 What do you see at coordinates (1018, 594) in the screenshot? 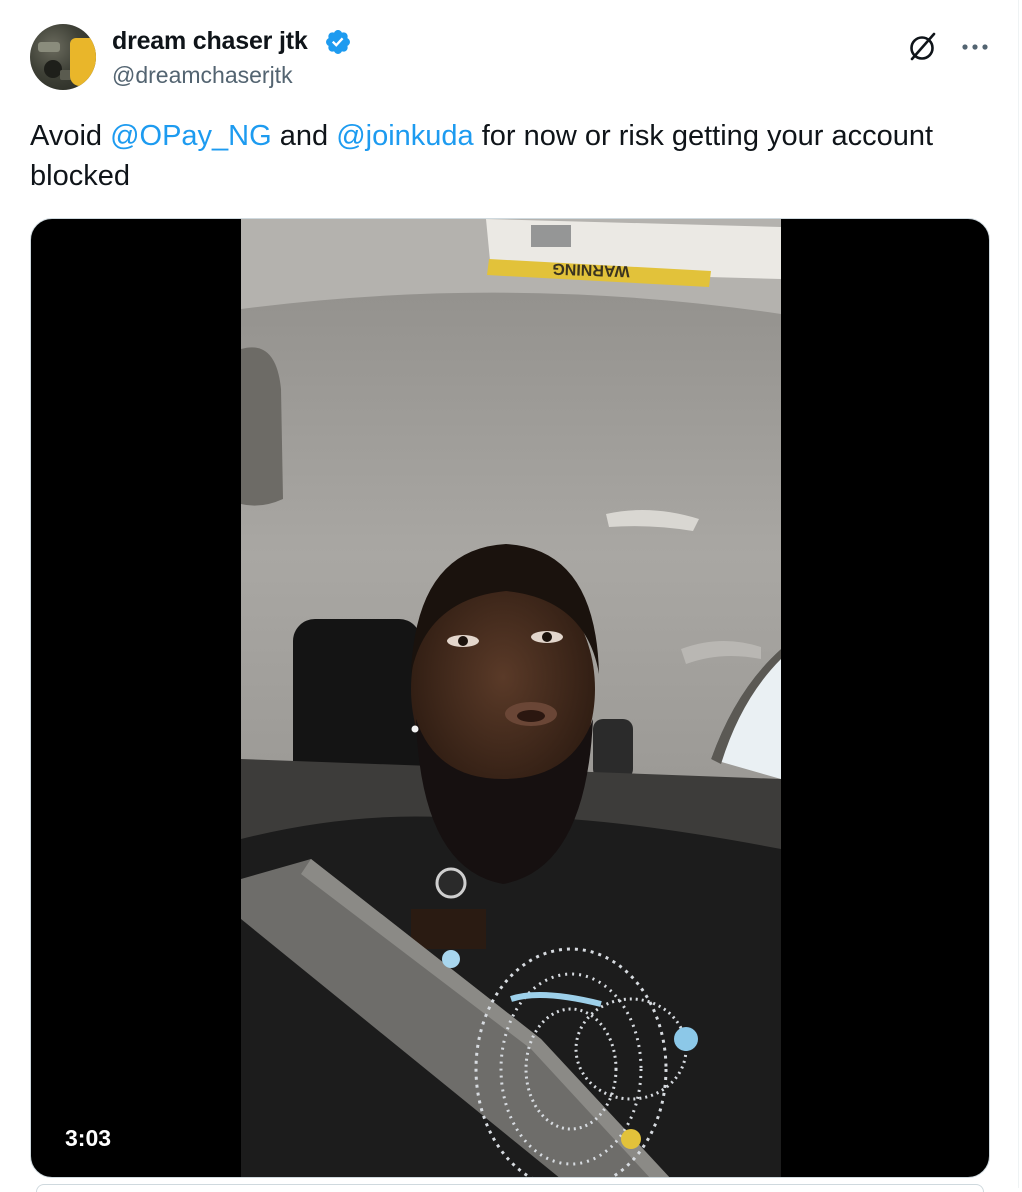
I see `page-divider` at bounding box center [1018, 594].